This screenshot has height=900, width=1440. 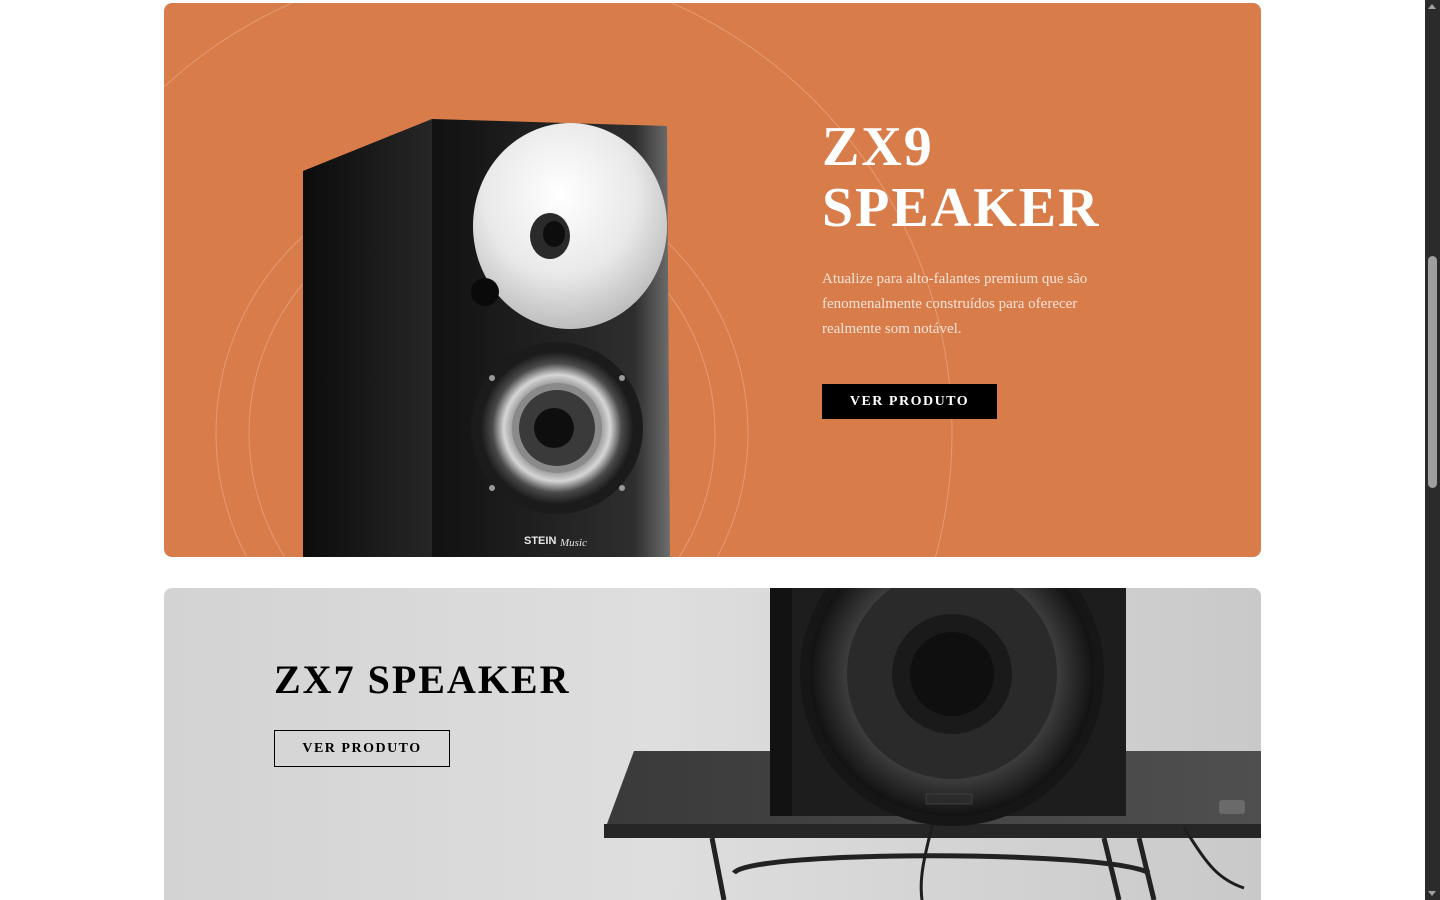 I want to click on zx7-view-product-button: VER PRODUTO, so click(x=362, y=748).